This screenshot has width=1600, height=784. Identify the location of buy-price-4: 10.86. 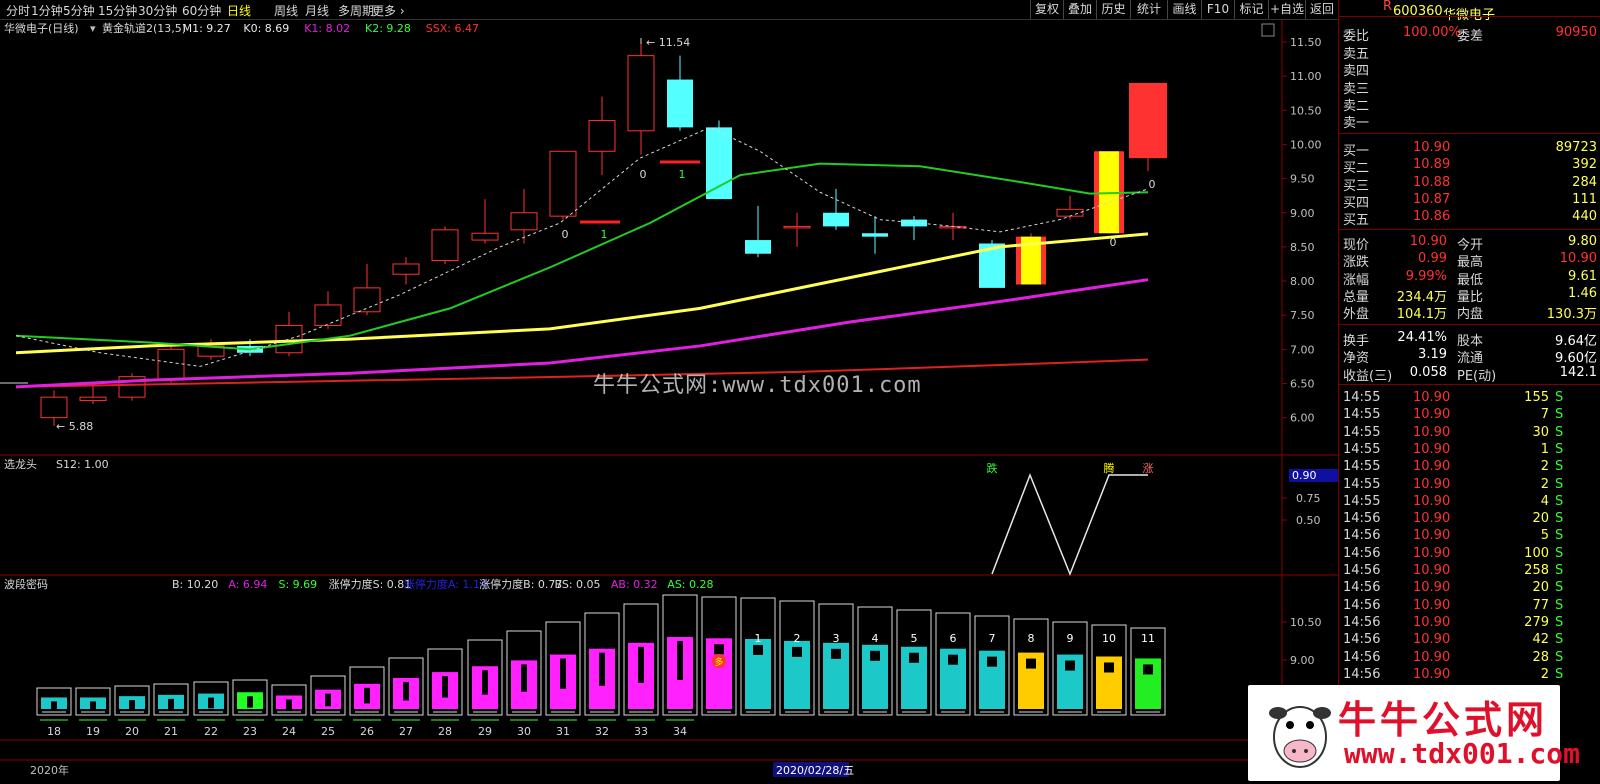
(1432, 217).